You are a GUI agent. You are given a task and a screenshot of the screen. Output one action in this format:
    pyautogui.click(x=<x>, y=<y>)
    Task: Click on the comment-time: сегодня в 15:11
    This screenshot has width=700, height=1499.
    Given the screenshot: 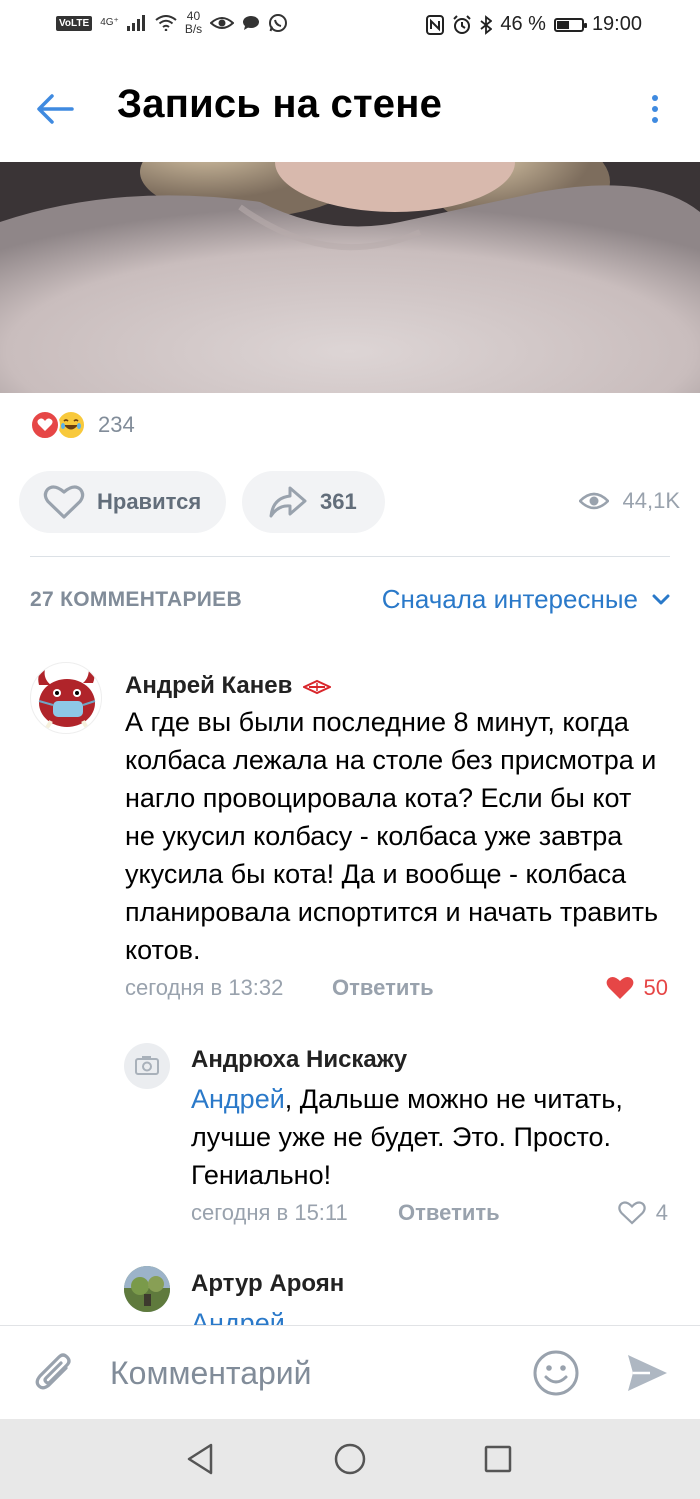 What is the action you would take?
    pyautogui.click(x=269, y=1212)
    